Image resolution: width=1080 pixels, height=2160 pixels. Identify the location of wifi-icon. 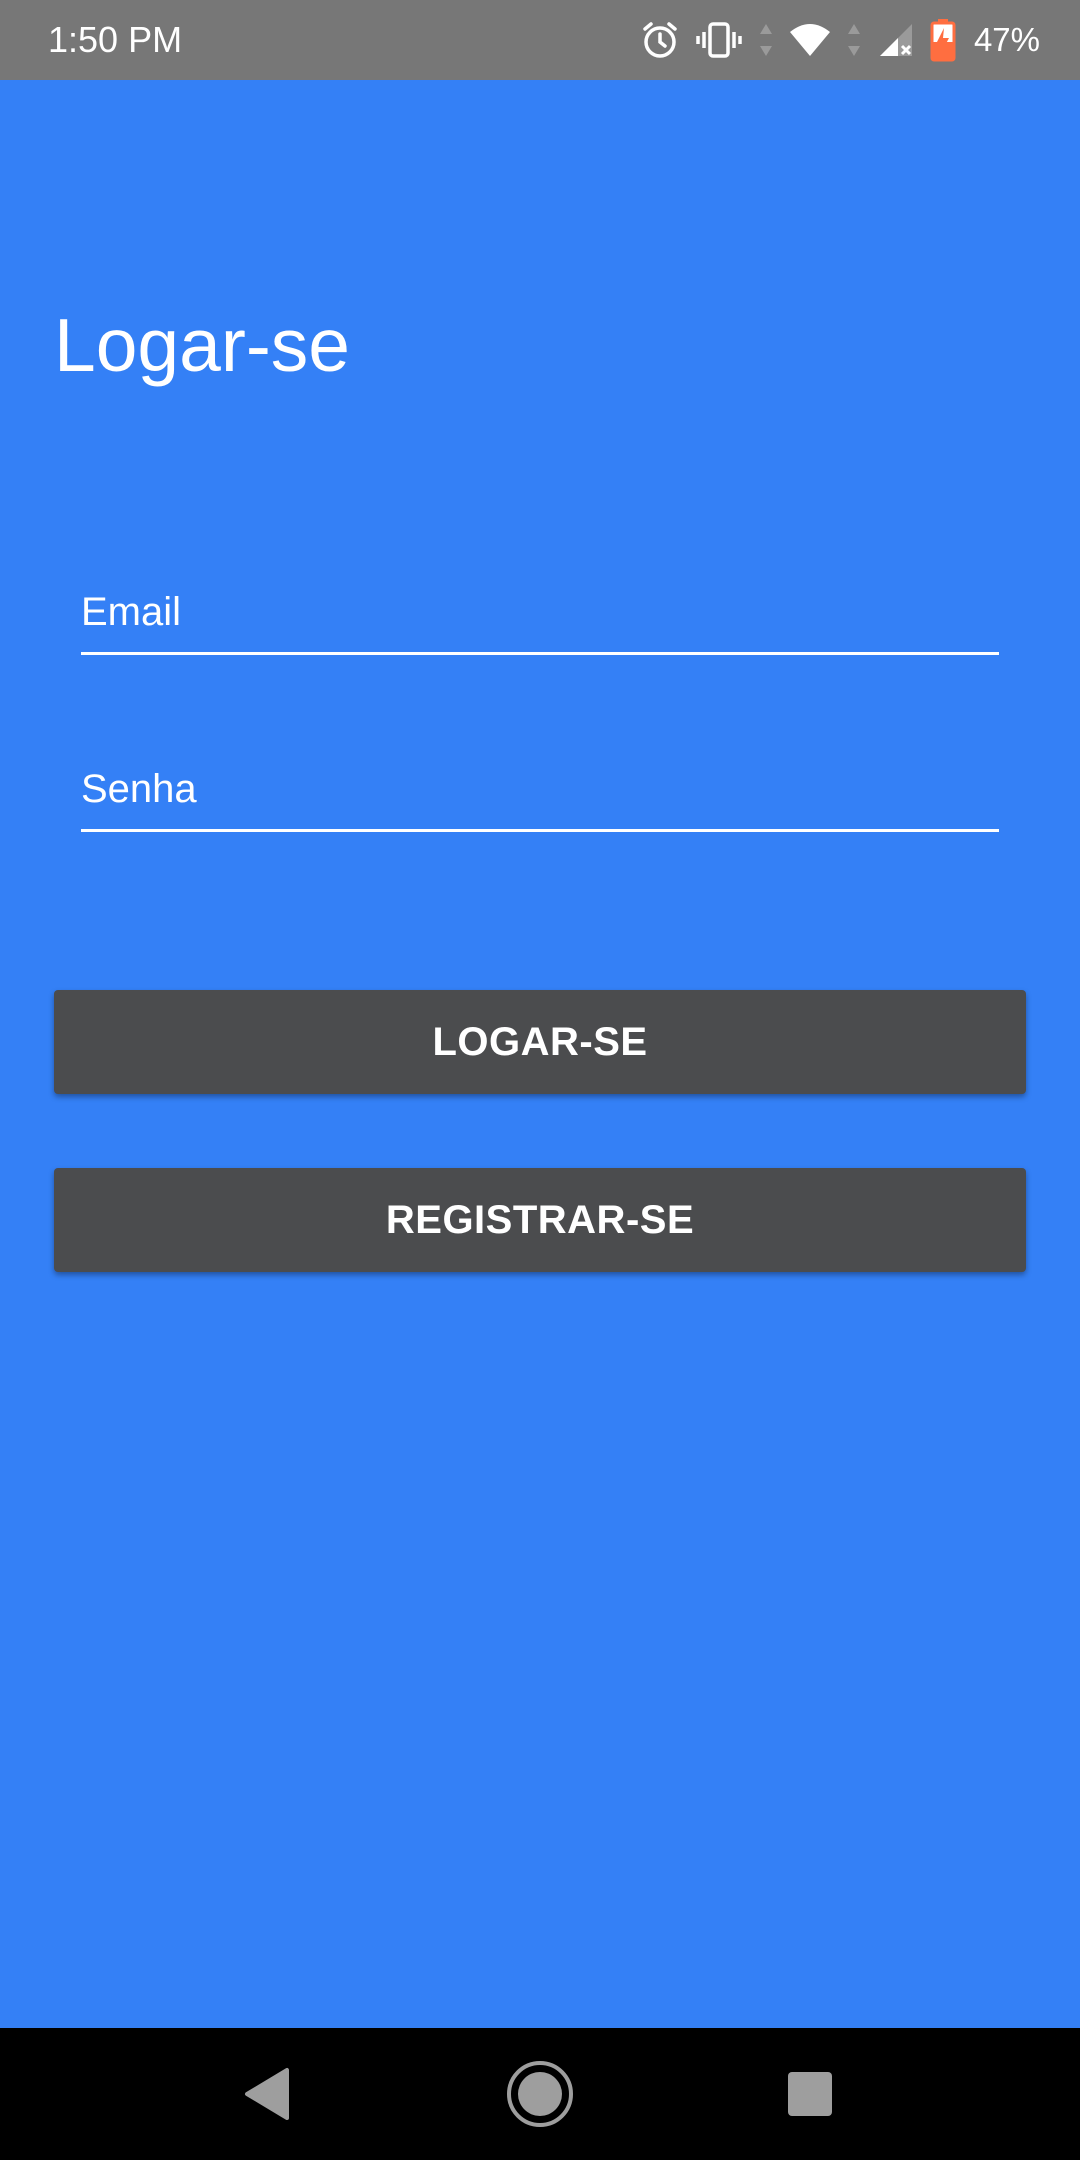
(810, 40).